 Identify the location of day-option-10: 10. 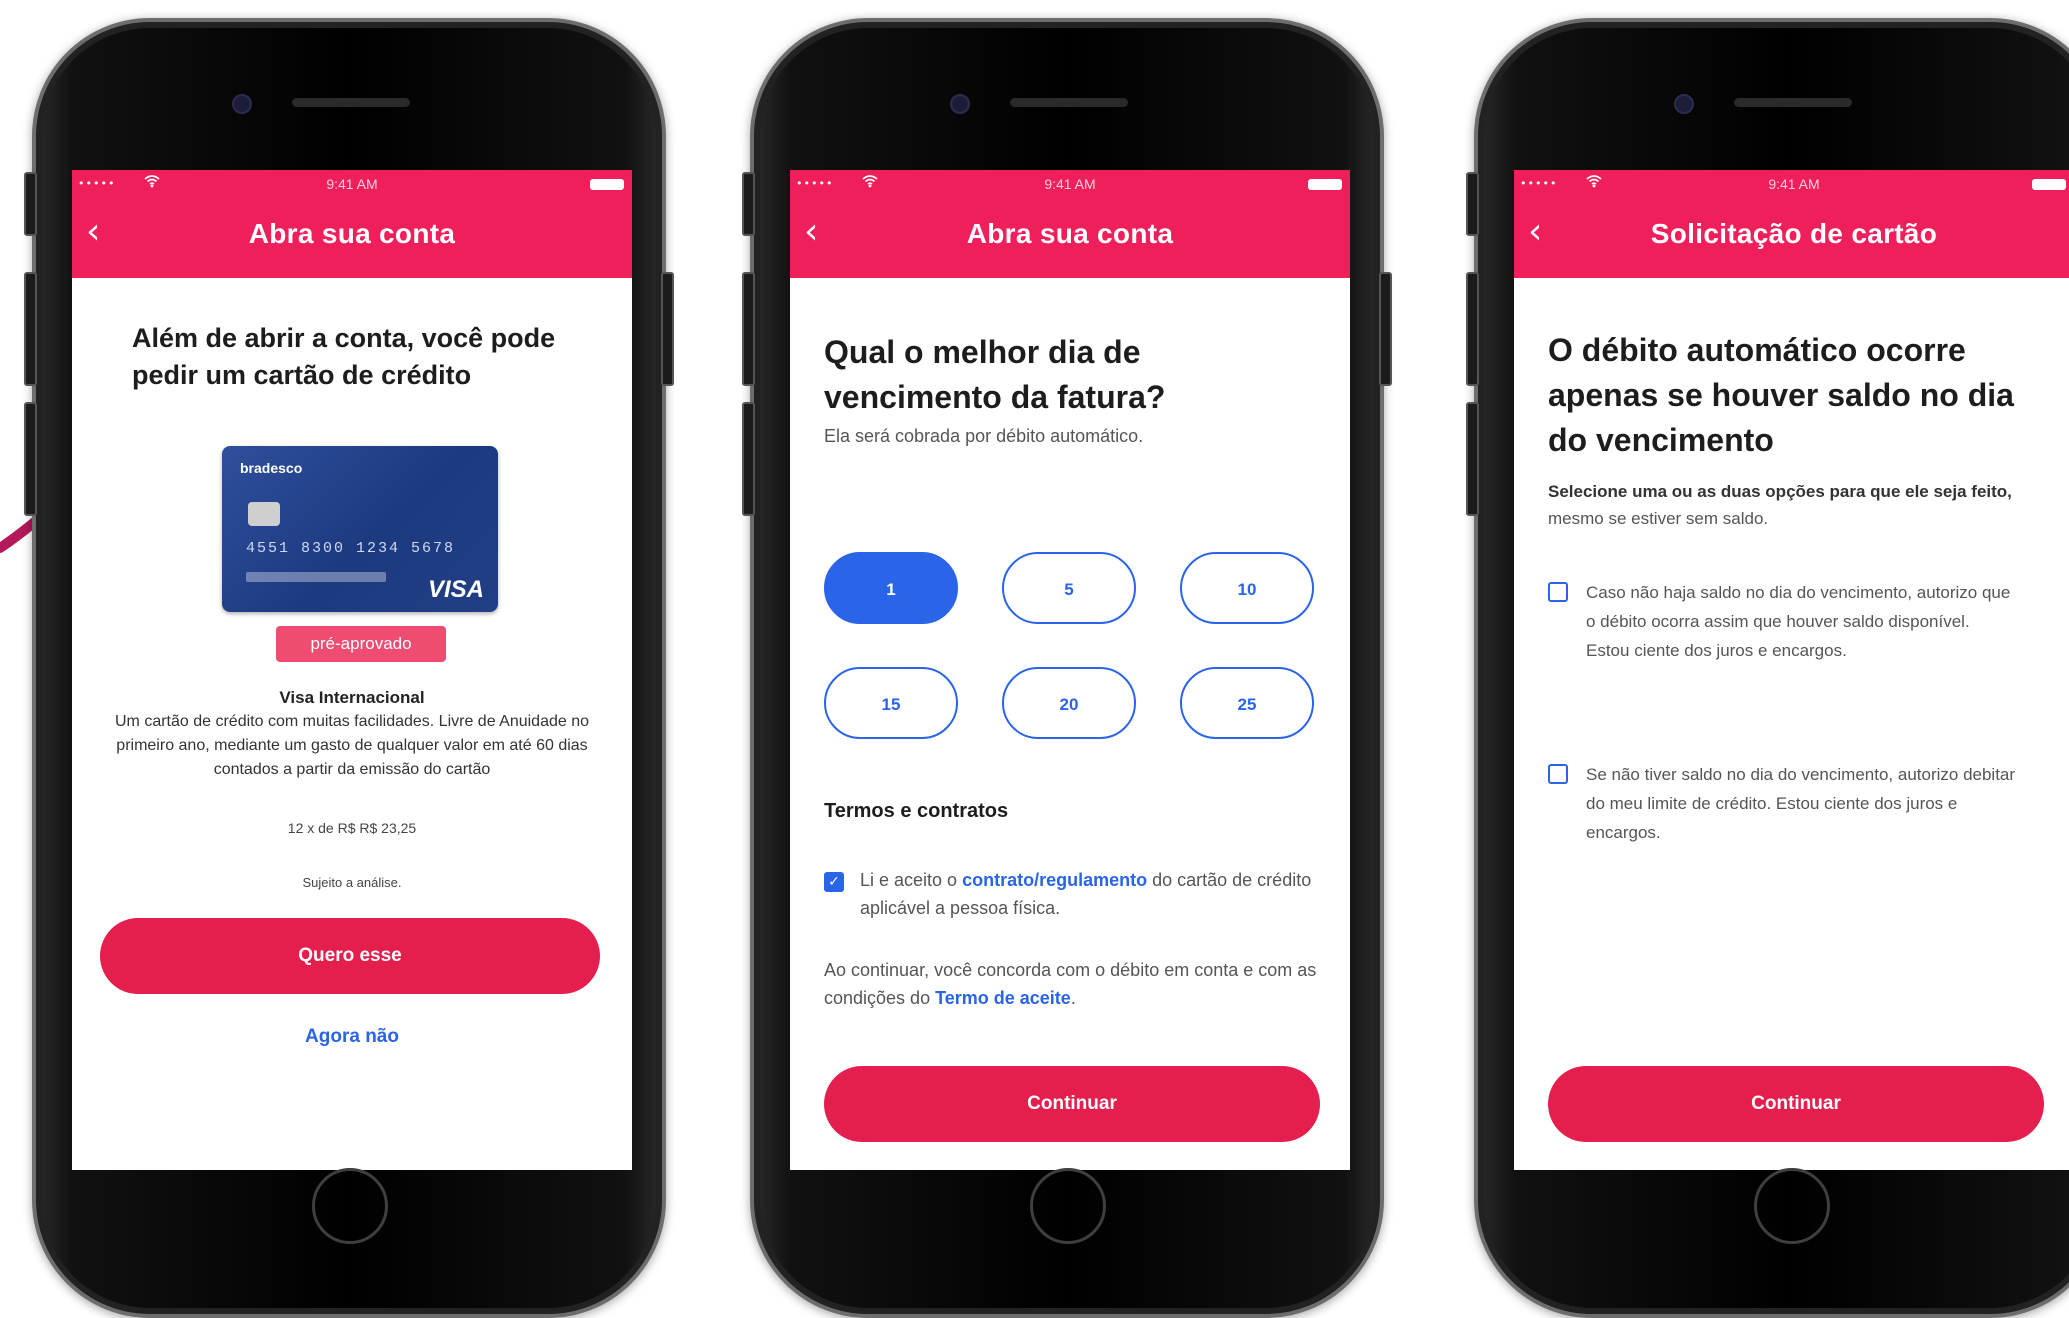
(1247, 588).